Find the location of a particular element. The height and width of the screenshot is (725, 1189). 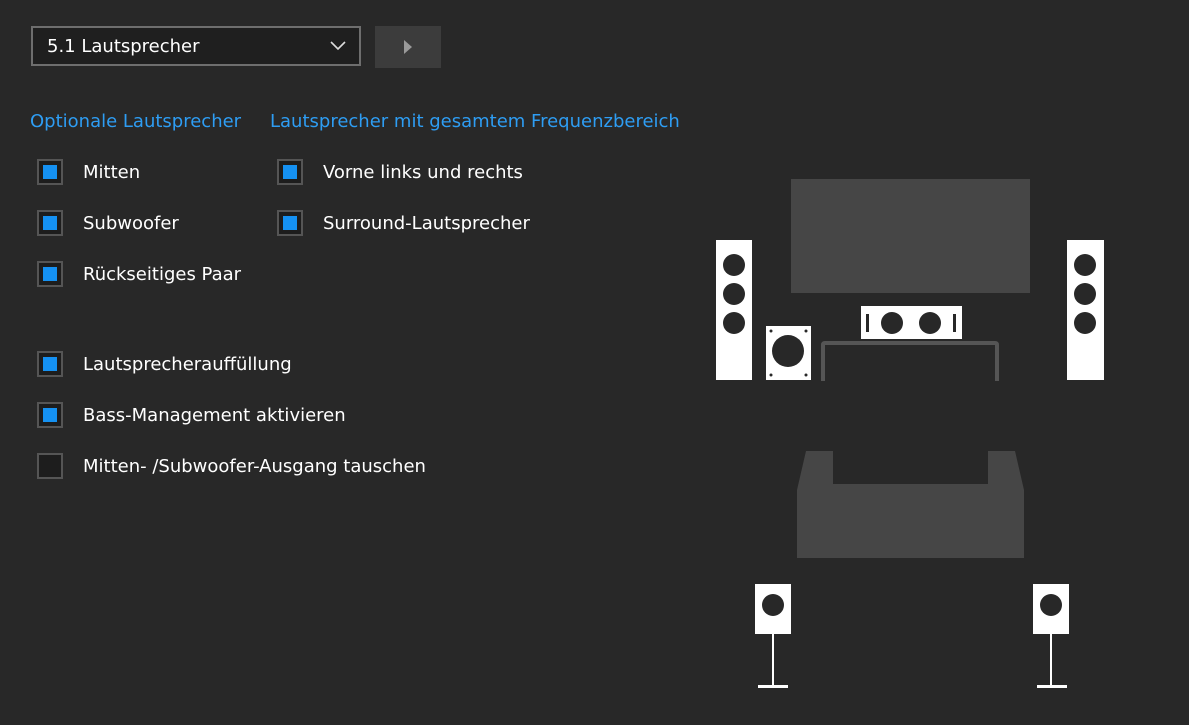

surround-left-speaker is located at coordinates (773, 636).